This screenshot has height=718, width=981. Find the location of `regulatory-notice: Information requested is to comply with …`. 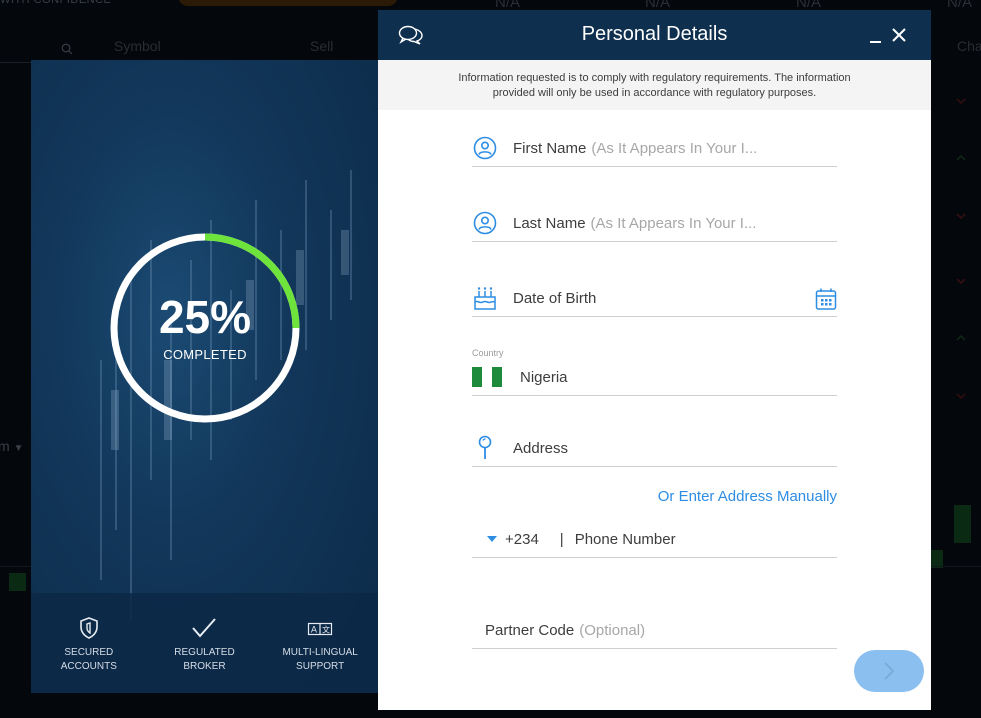

regulatory-notice: Information requested is to comply with … is located at coordinates (654, 85).